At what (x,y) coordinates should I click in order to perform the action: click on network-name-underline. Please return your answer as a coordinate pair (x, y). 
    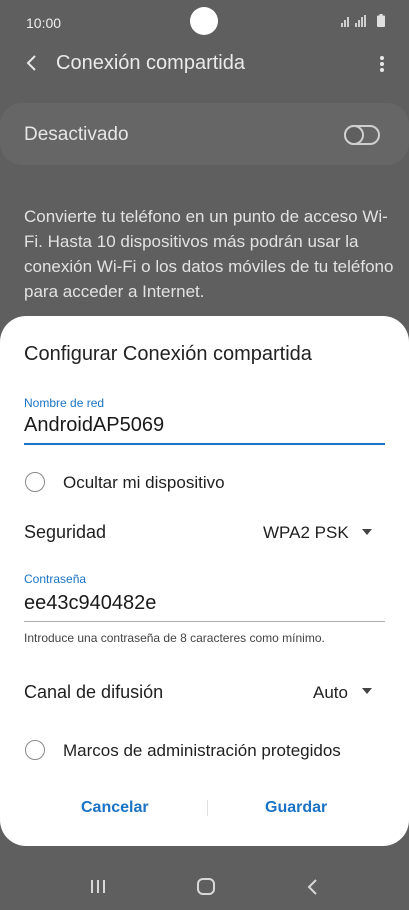
    Looking at the image, I should click on (204, 444).